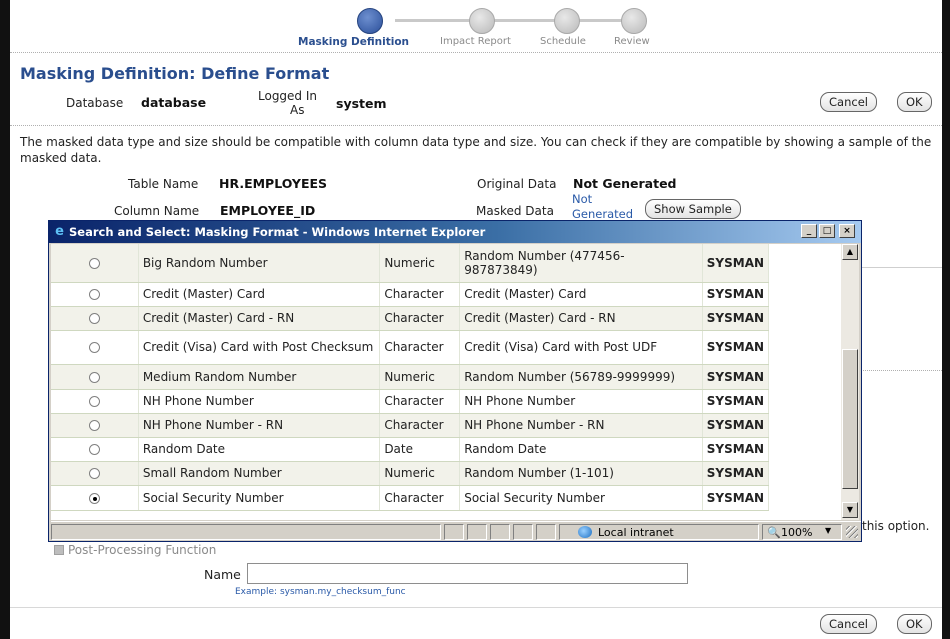  What do you see at coordinates (659, 532) in the screenshot?
I see `security-zone-cell: Local intranet` at bounding box center [659, 532].